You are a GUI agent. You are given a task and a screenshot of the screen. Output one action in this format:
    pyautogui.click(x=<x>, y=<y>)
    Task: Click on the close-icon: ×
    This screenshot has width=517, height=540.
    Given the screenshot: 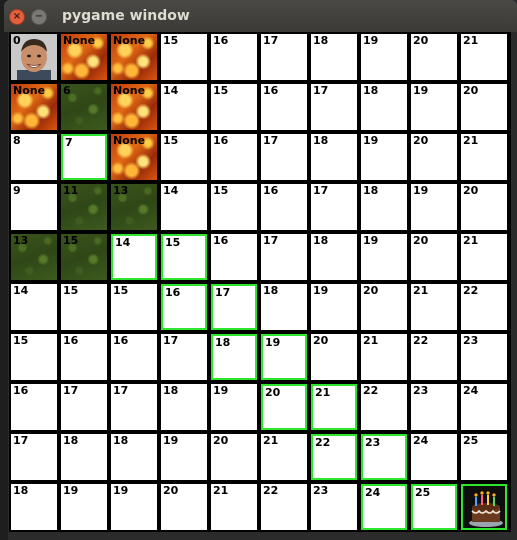 What is the action you would take?
    pyautogui.click(x=17, y=17)
    